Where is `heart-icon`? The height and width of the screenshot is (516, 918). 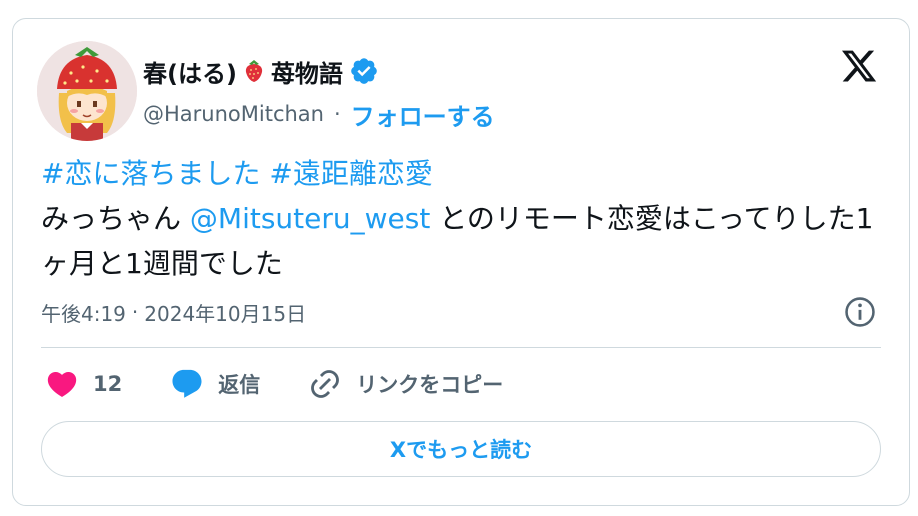
heart-icon is located at coordinates (62, 384).